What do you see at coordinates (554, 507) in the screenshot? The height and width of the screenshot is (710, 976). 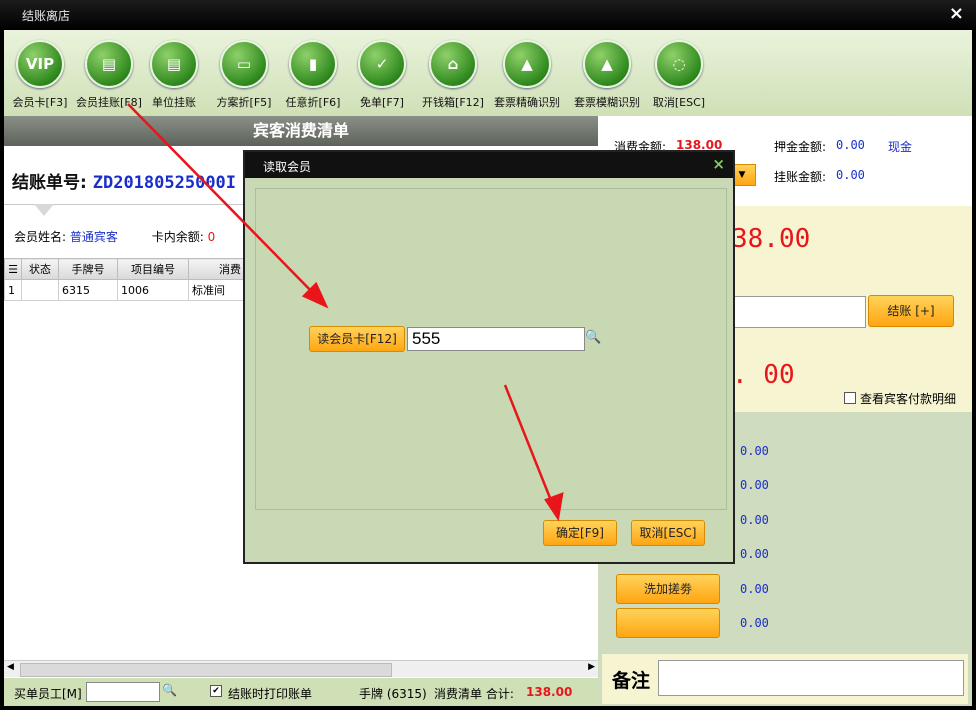 I see `arrow-head` at bounding box center [554, 507].